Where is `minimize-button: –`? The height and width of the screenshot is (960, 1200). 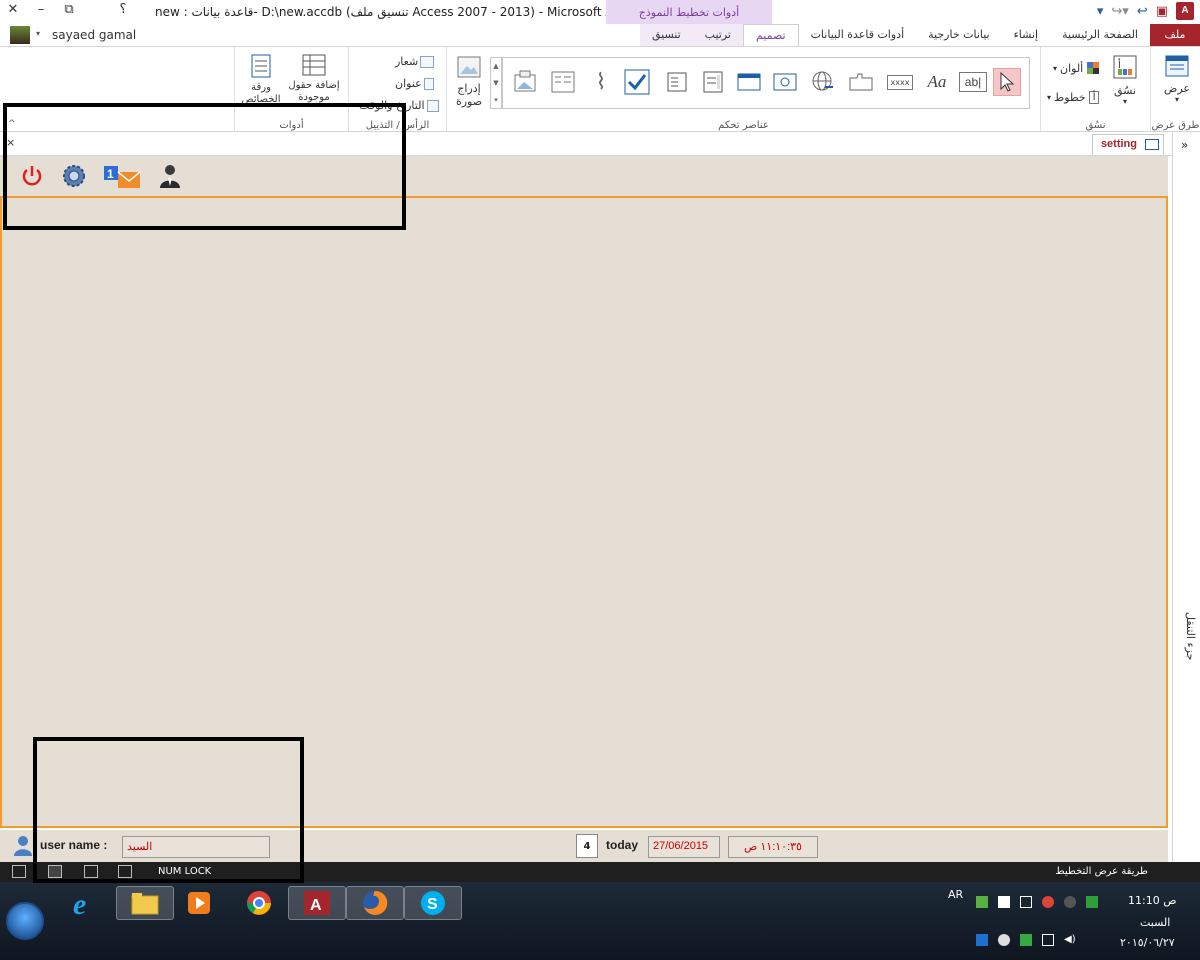
minimize-button: – is located at coordinates (41, 9).